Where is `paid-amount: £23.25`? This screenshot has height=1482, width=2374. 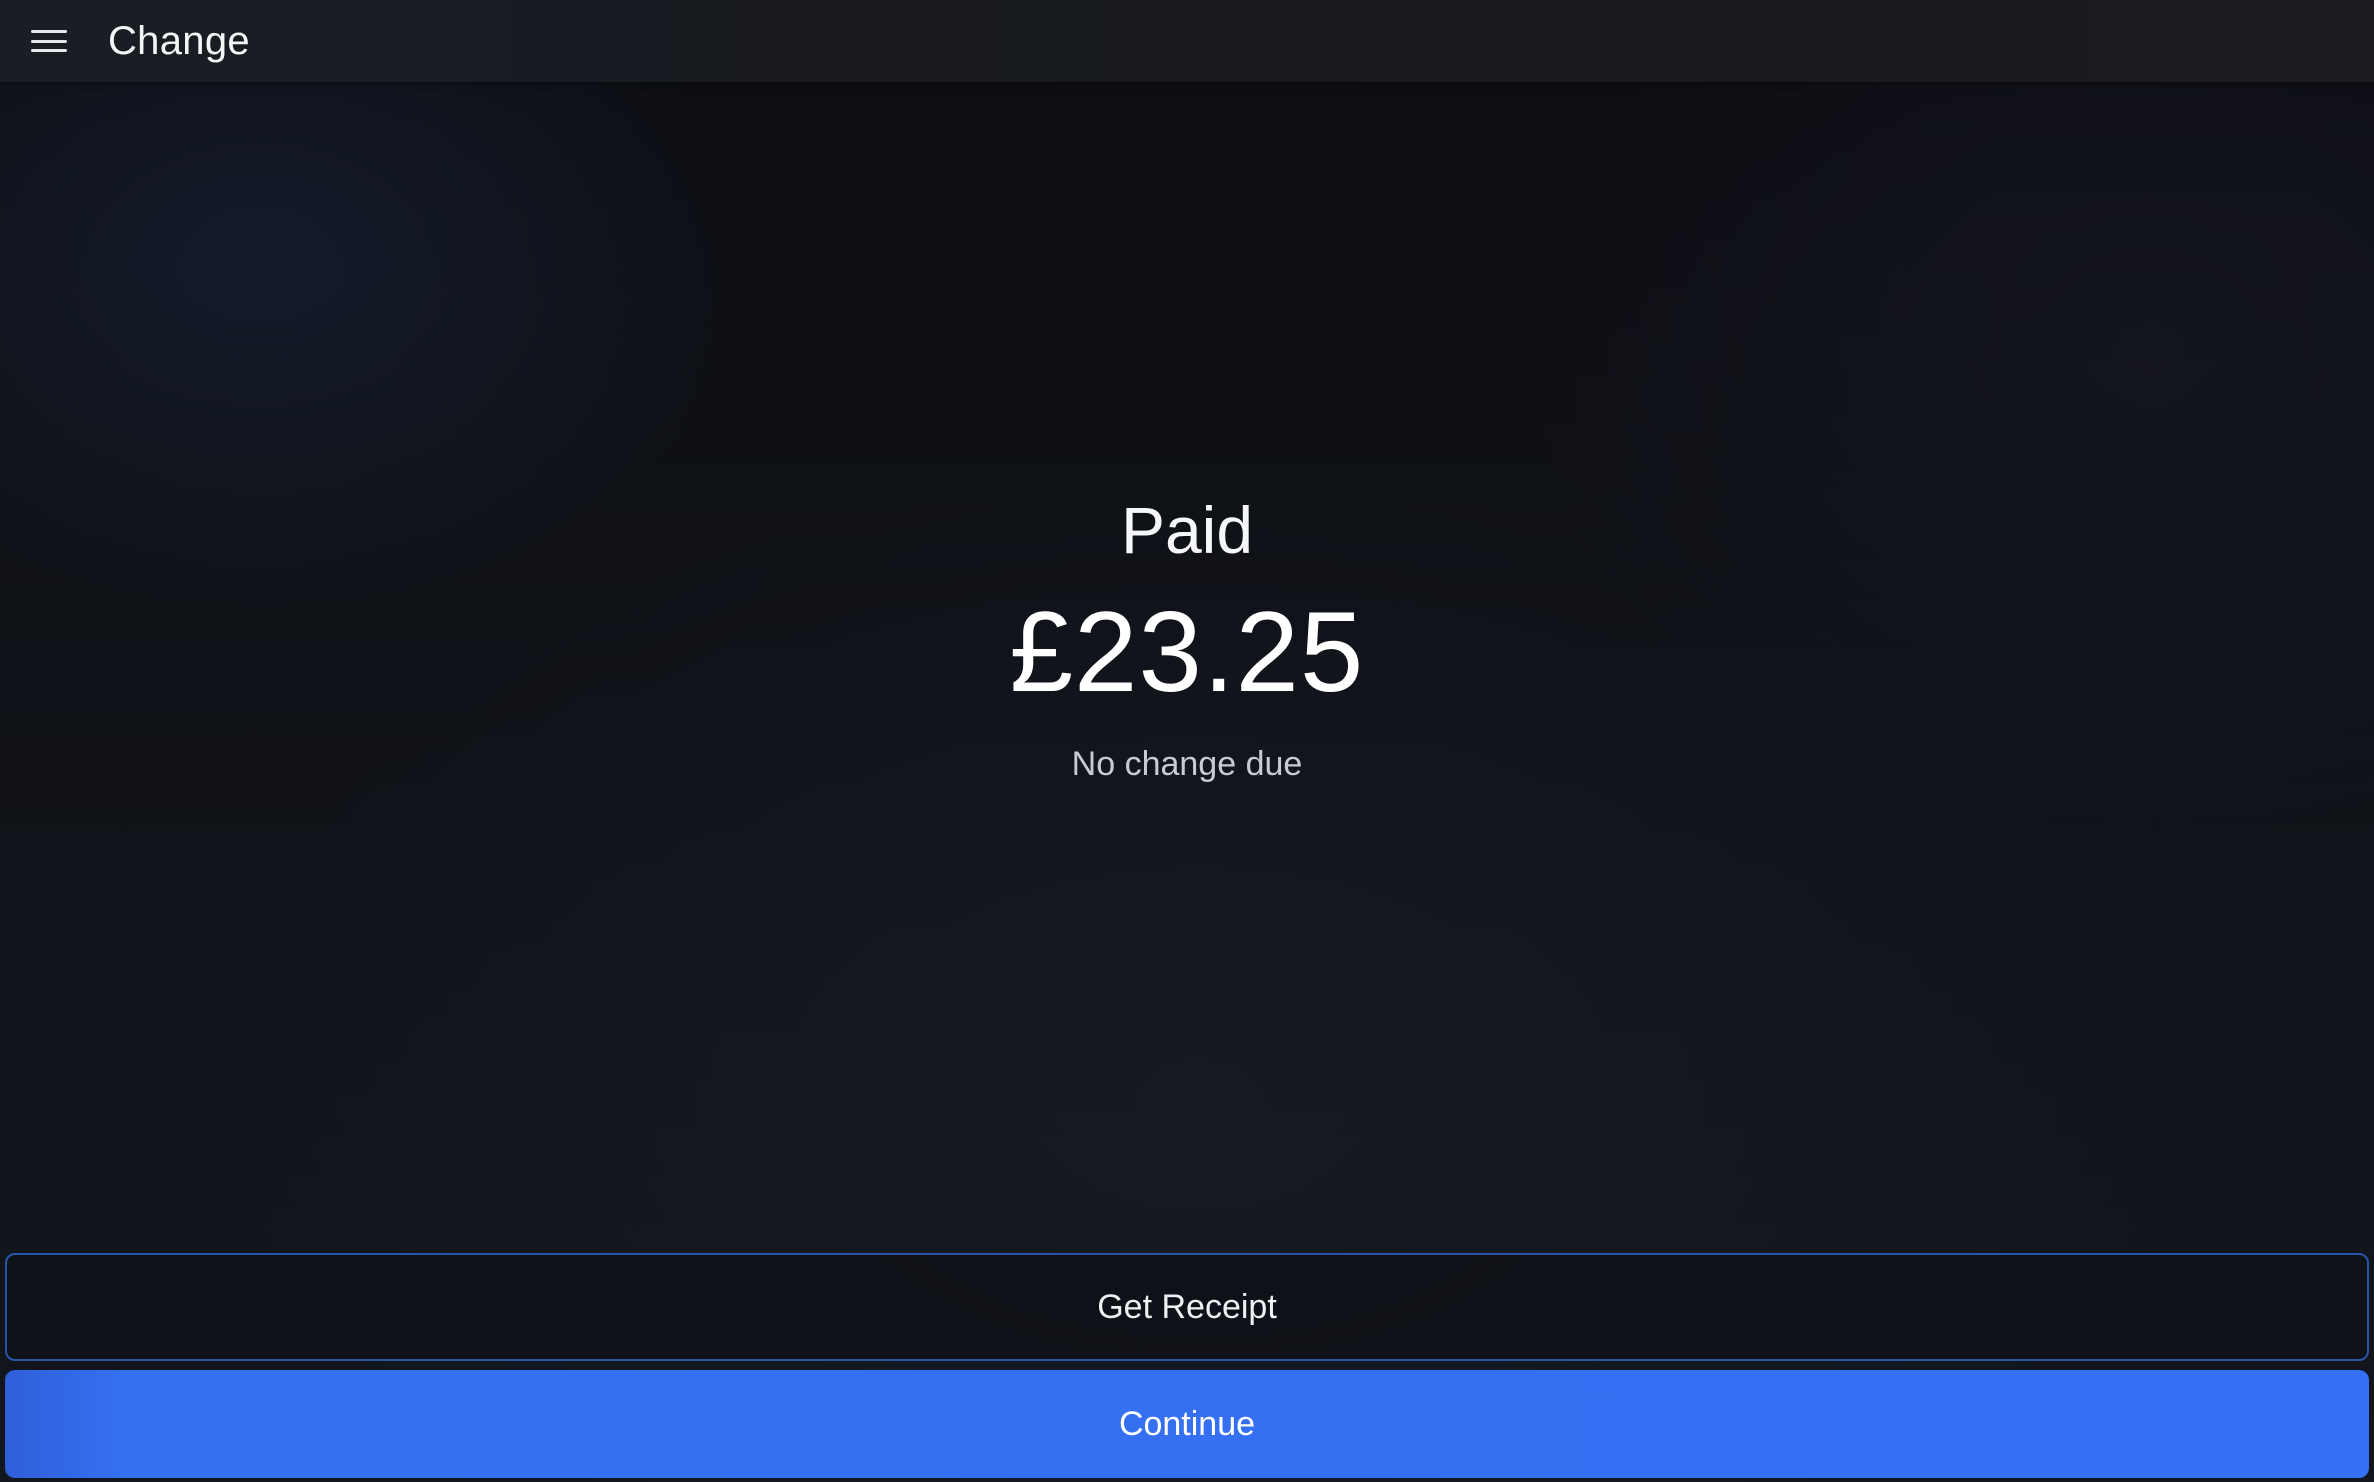 paid-amount: £23.25 is located at coordinates (1187, 652).